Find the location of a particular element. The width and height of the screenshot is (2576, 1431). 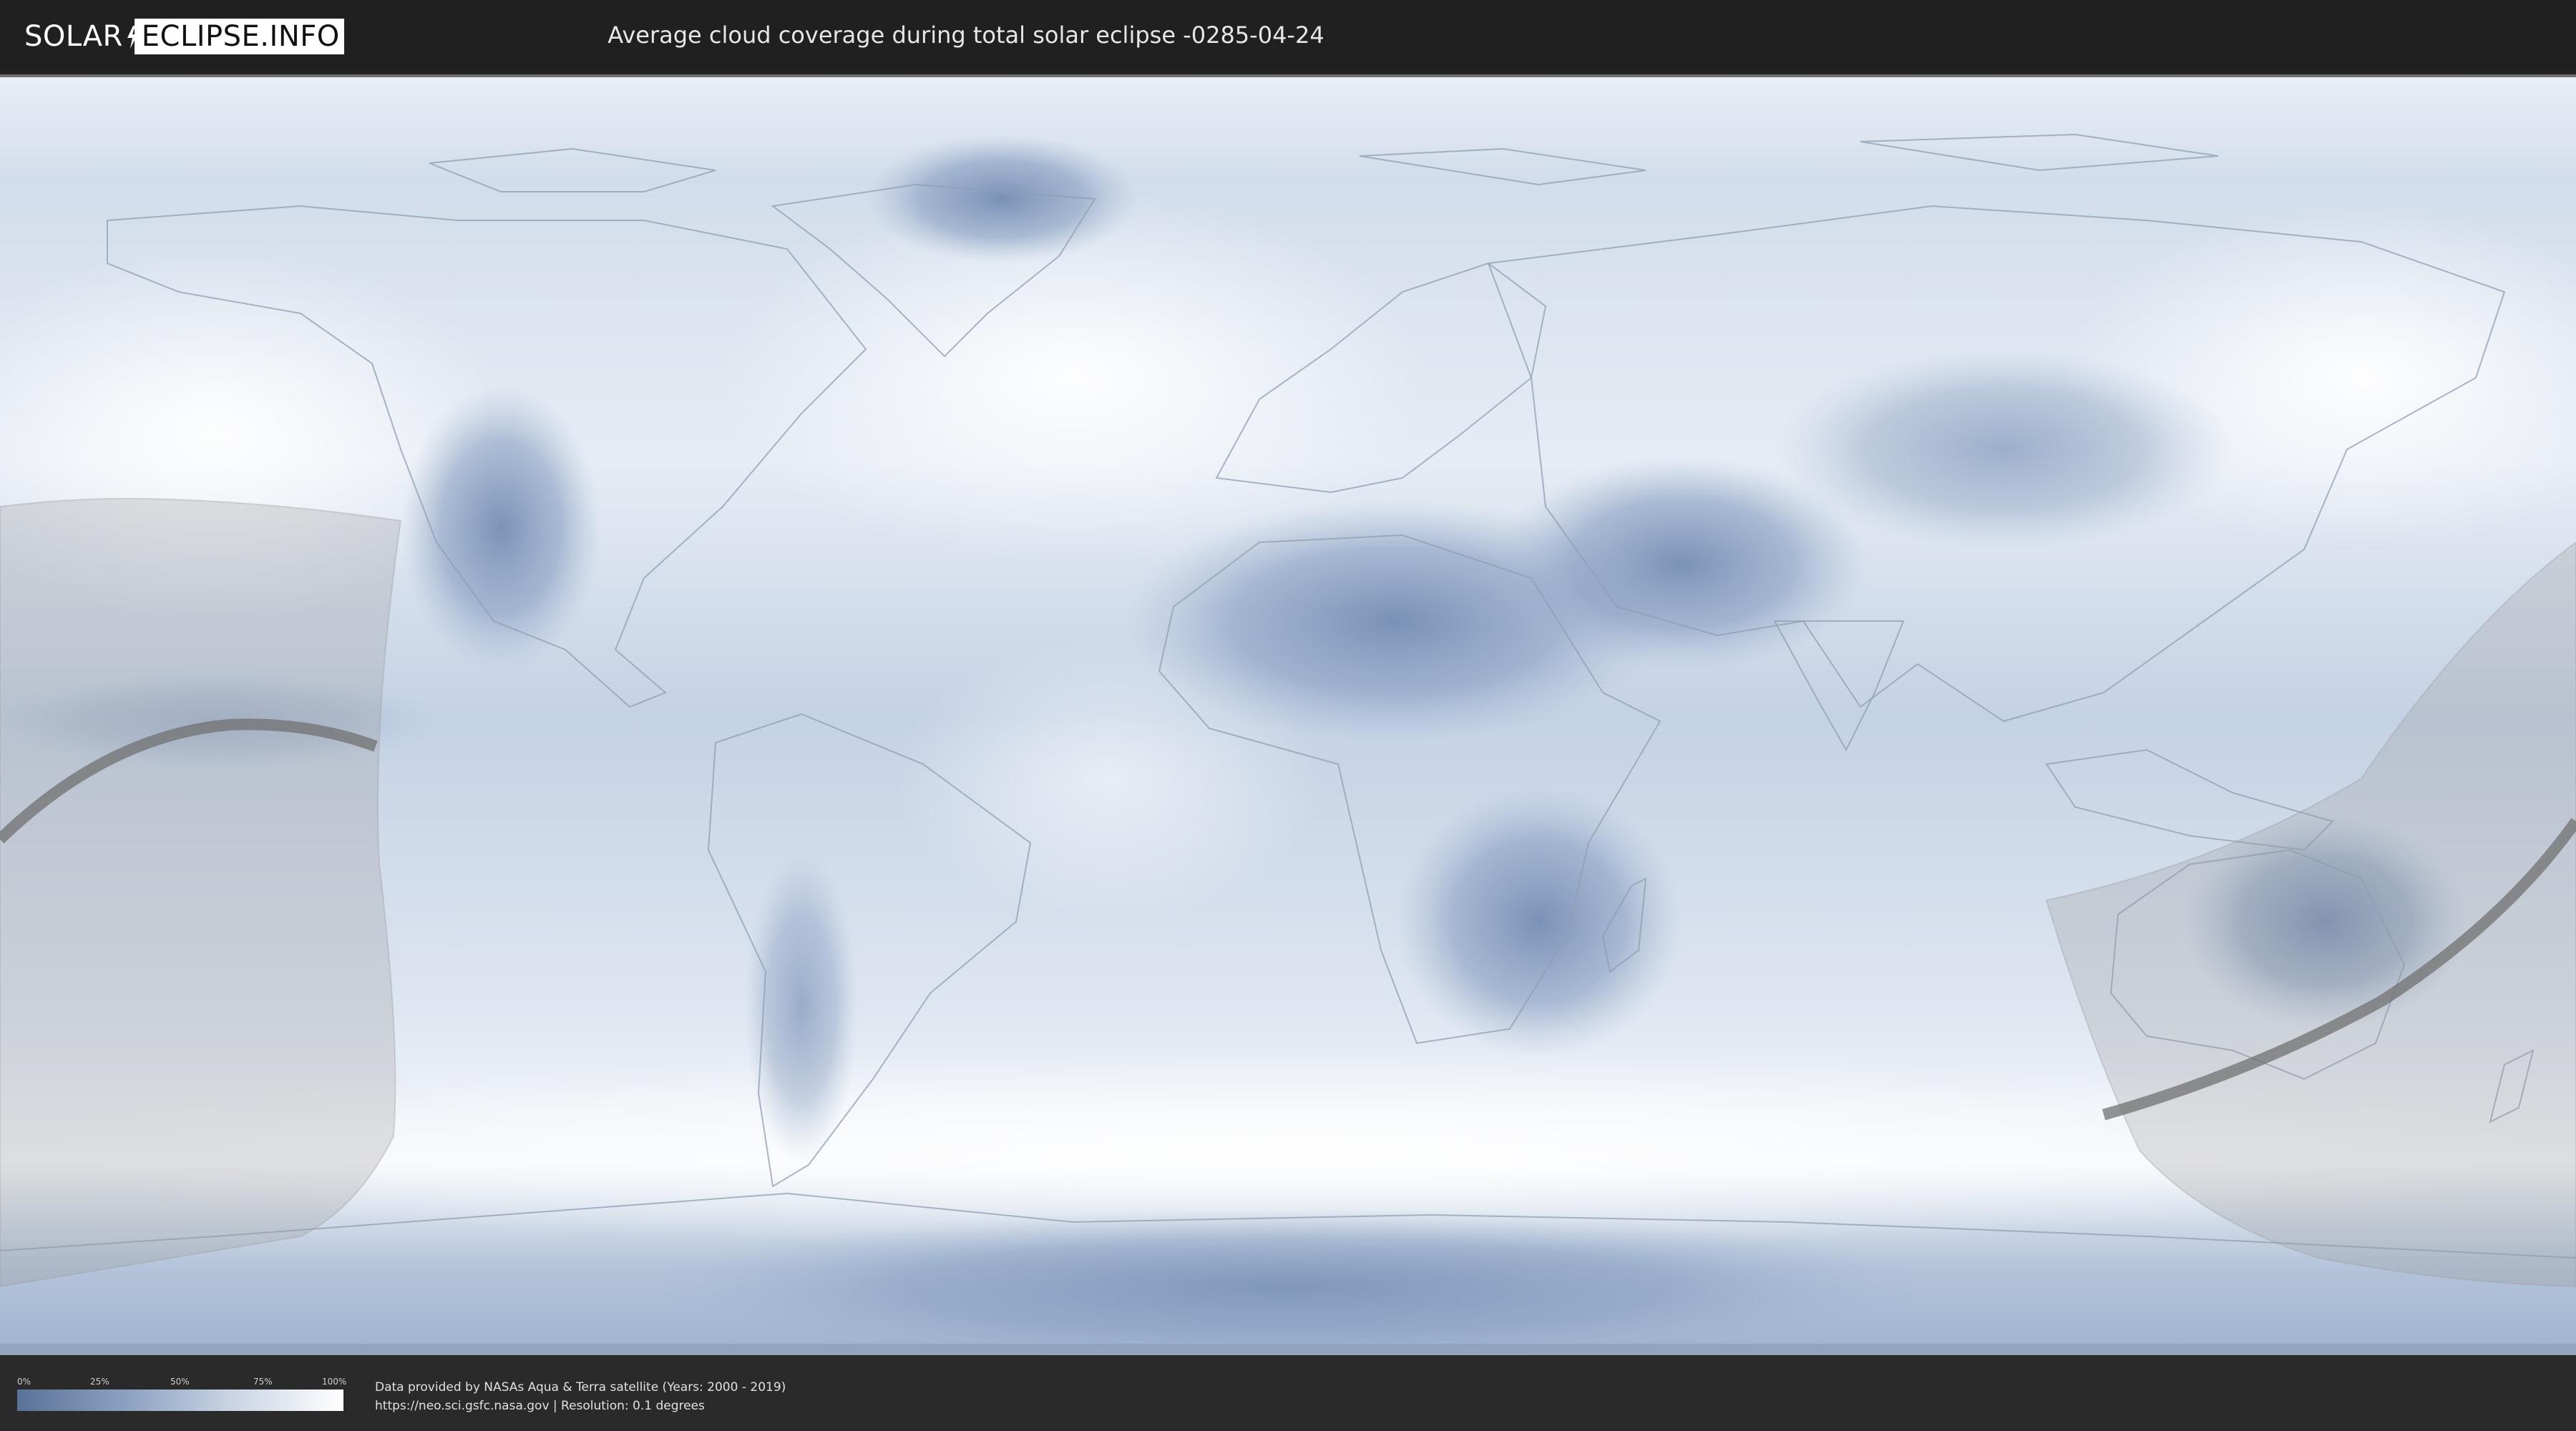

legend-tick-50: 50% is located at coordinates (180, 1382).